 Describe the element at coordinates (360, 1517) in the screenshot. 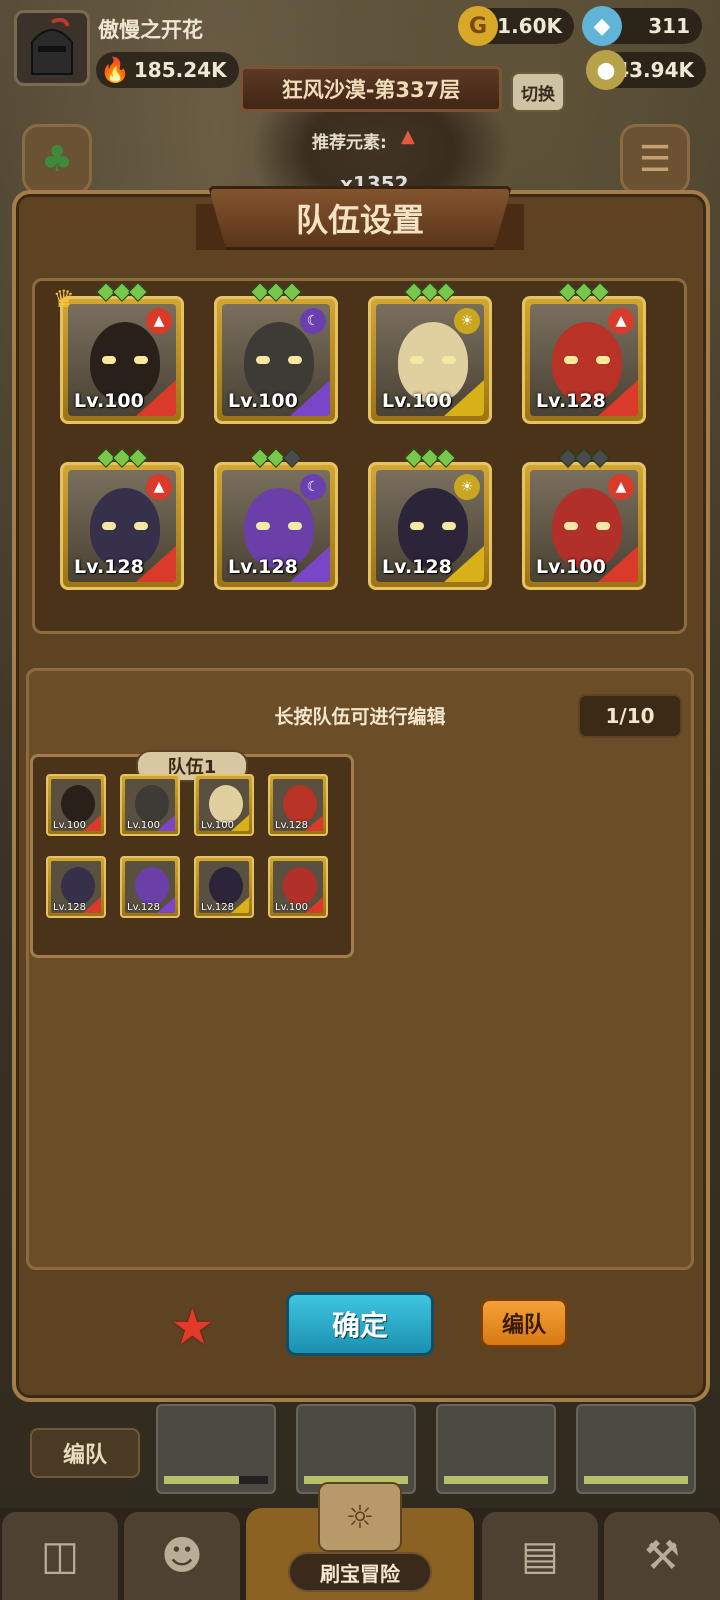

I see `treasure-map-icon: ☼` at that location.